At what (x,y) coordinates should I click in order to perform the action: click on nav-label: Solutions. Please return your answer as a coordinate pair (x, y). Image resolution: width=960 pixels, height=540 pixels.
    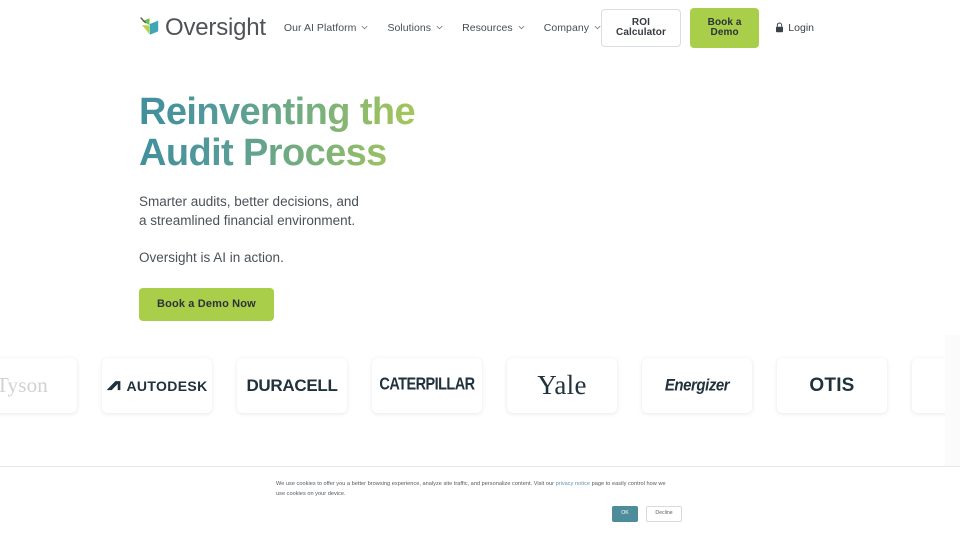
    Looking at the image, I should click on (409, 27).